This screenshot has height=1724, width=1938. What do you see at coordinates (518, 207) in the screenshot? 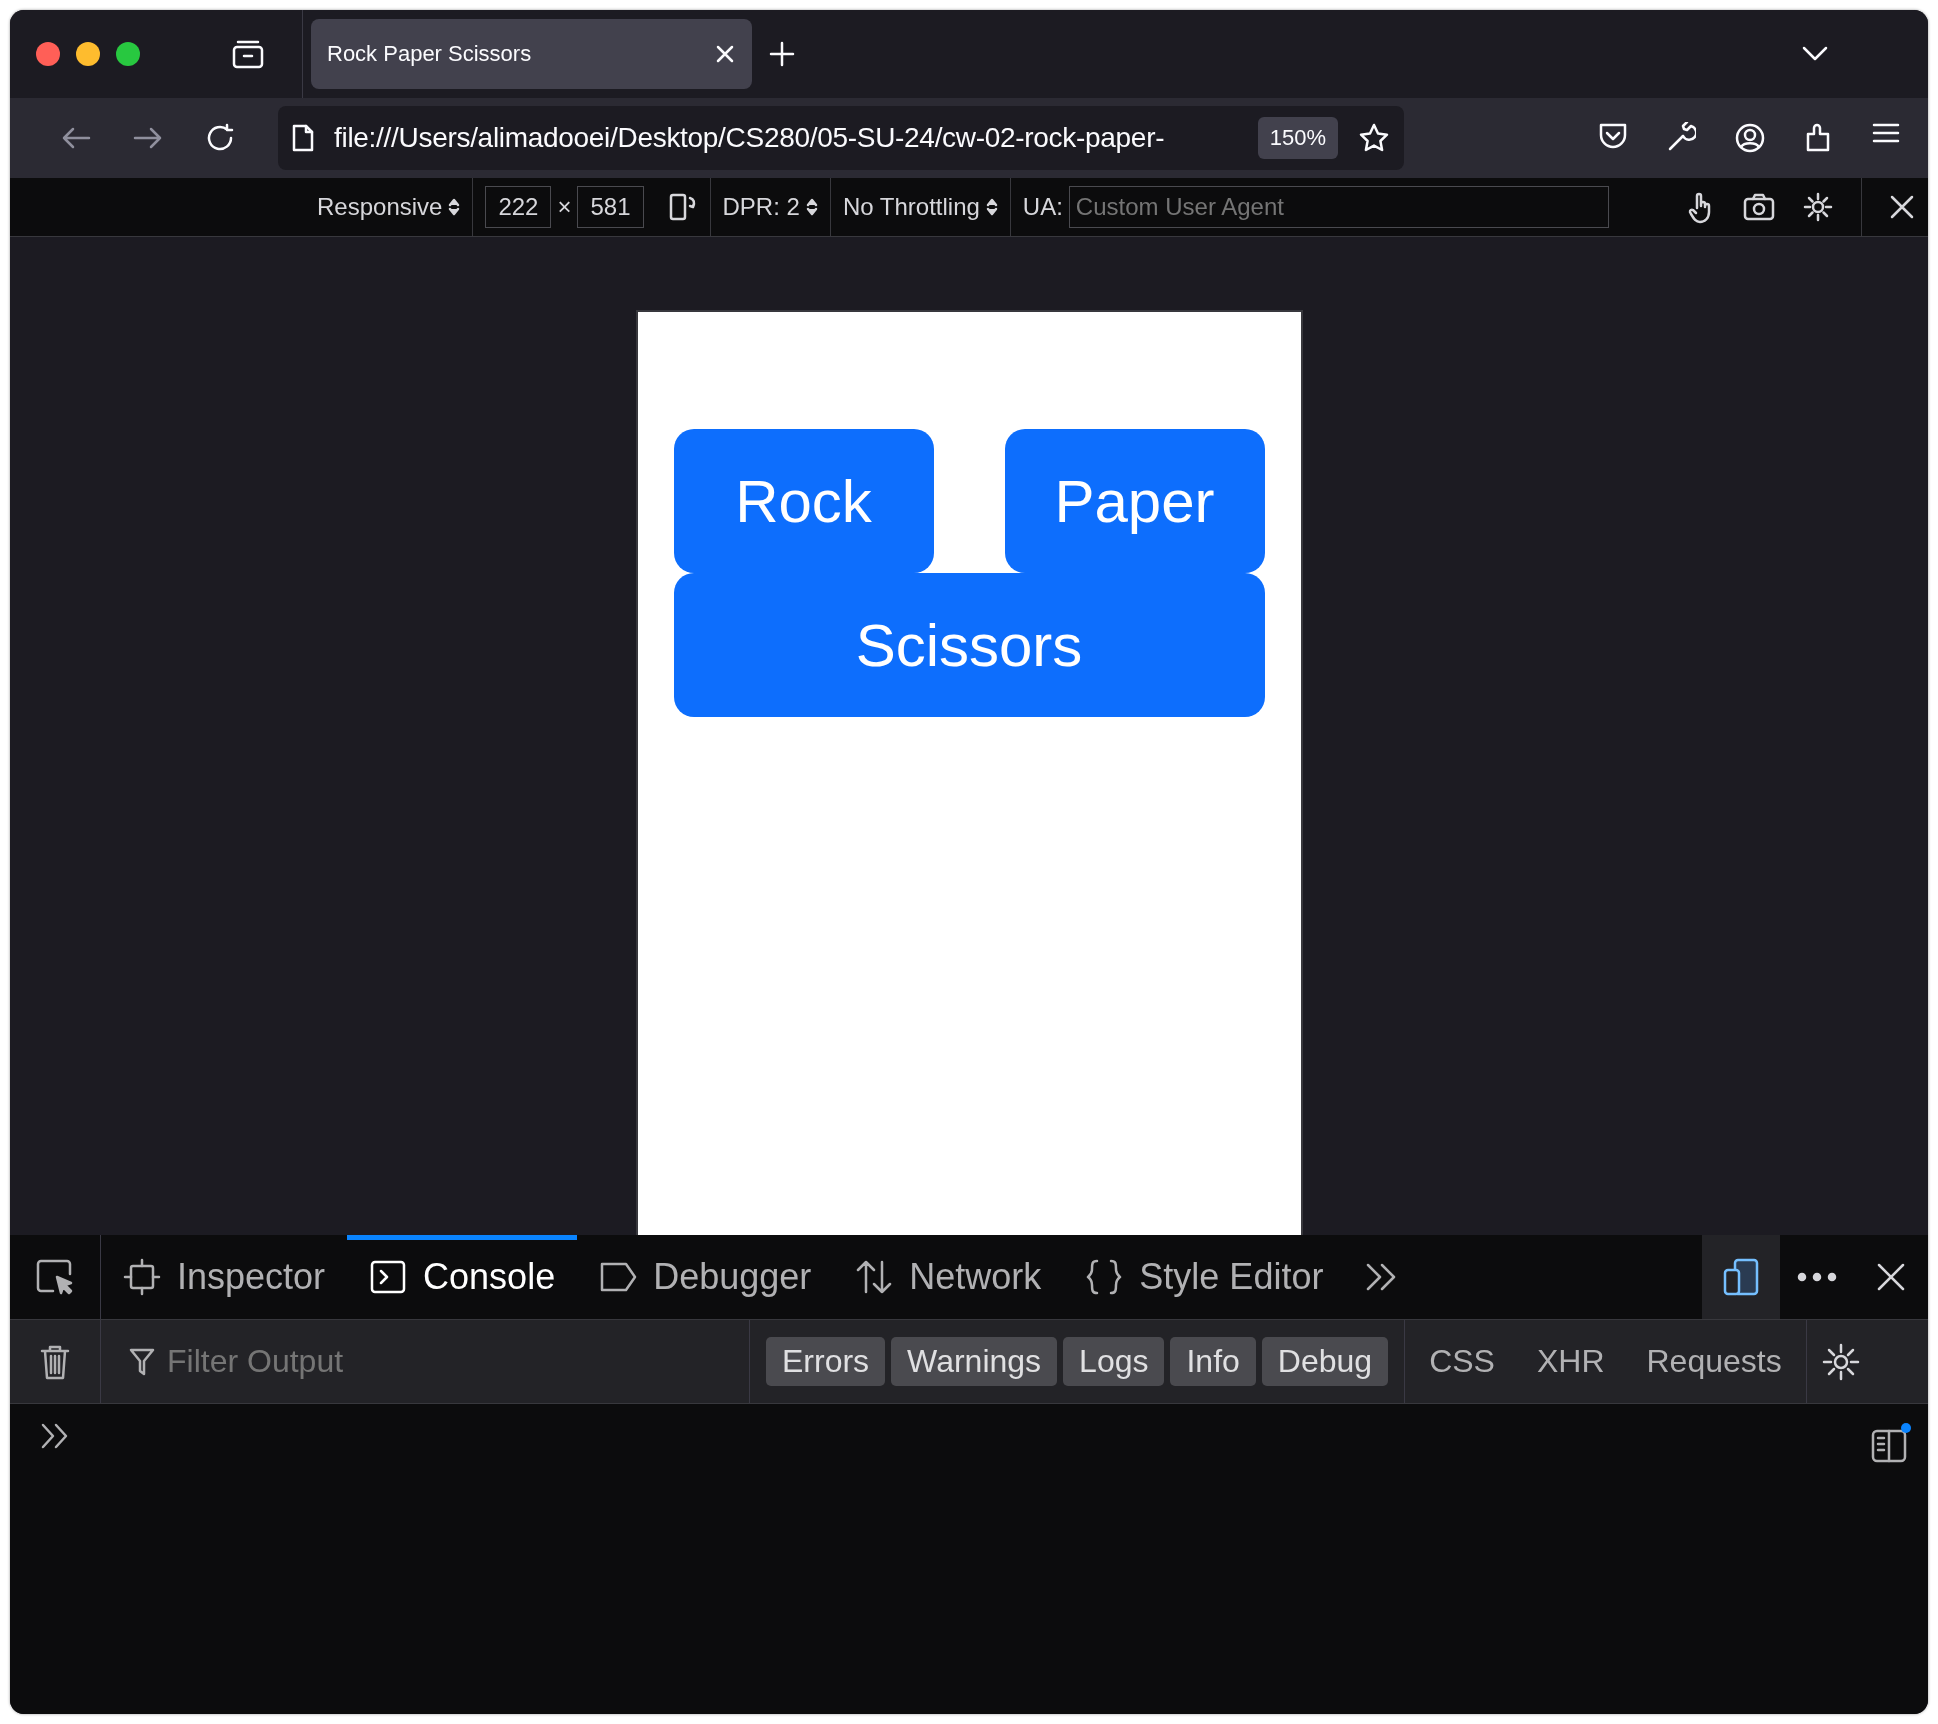
I see `width-field: 222` at bounding box center [518, 207].